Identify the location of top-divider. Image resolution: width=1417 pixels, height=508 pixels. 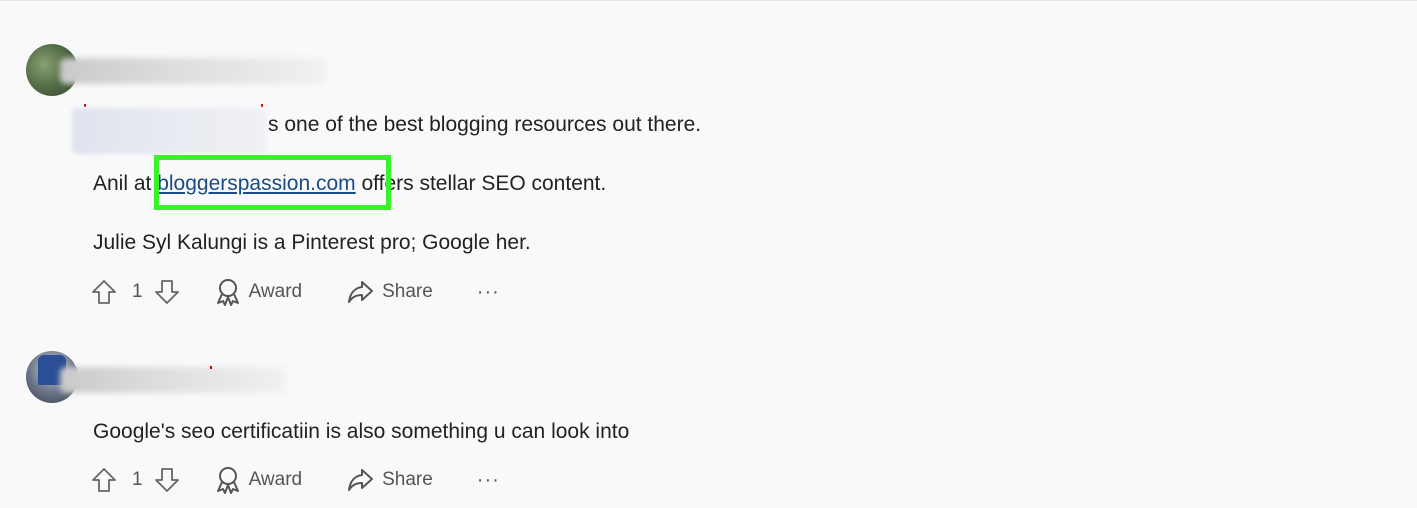
(708, 0).